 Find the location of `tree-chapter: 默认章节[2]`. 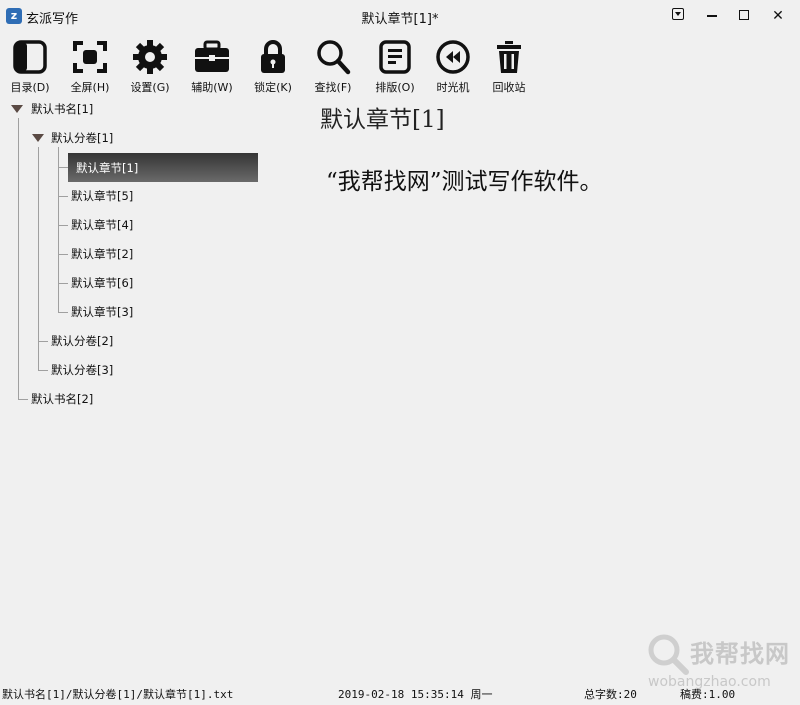

tree-chapter: 默认章节[2] is located at coordinates (102, 254).